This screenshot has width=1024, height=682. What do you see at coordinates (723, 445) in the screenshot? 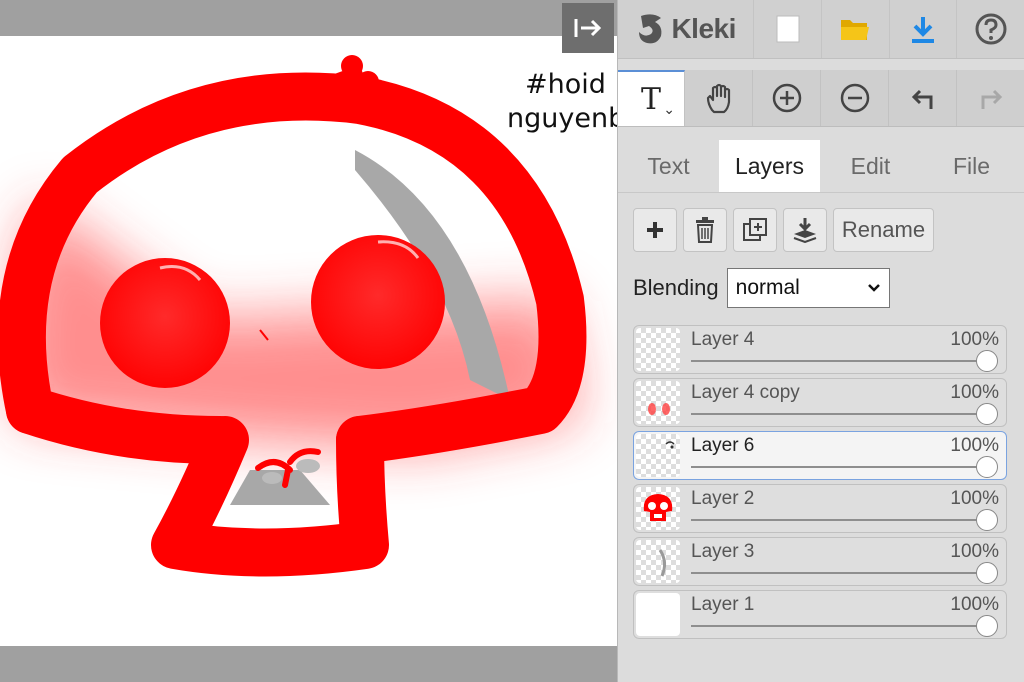
I see `layer-name: Layer 6` at bounding box center [723, 445].